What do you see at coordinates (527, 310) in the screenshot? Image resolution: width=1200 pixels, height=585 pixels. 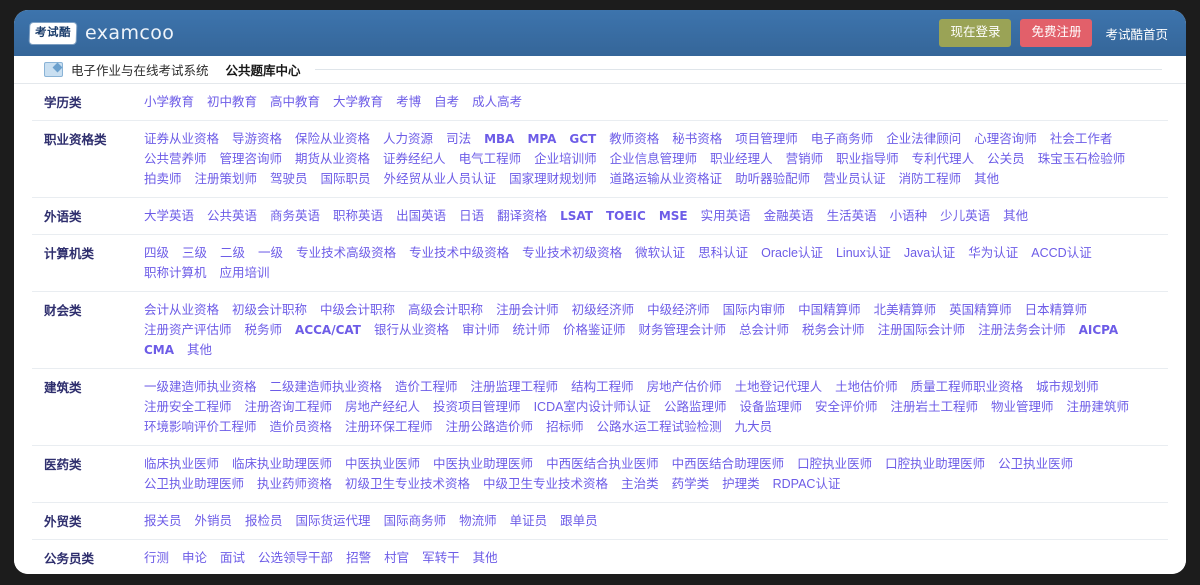 I see `category-link: 注册会计师` at bounding box center [527, 310].